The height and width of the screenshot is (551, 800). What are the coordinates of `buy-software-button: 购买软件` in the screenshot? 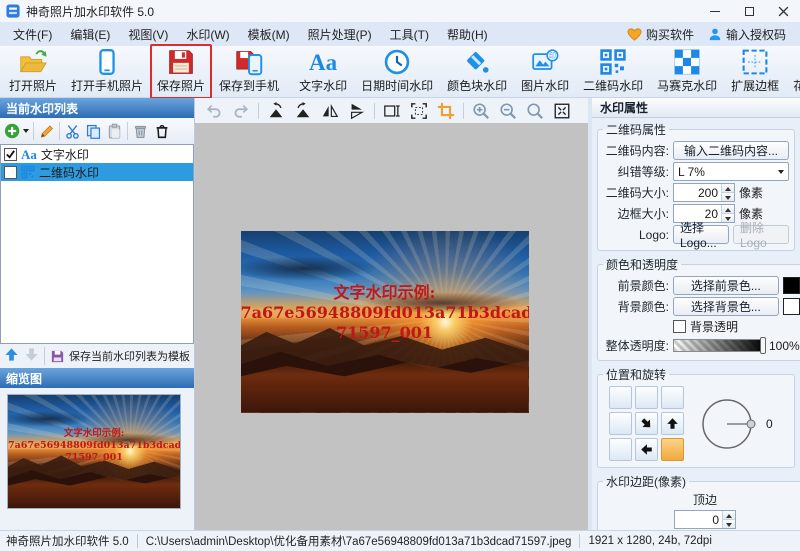 It's located at (660, 34).